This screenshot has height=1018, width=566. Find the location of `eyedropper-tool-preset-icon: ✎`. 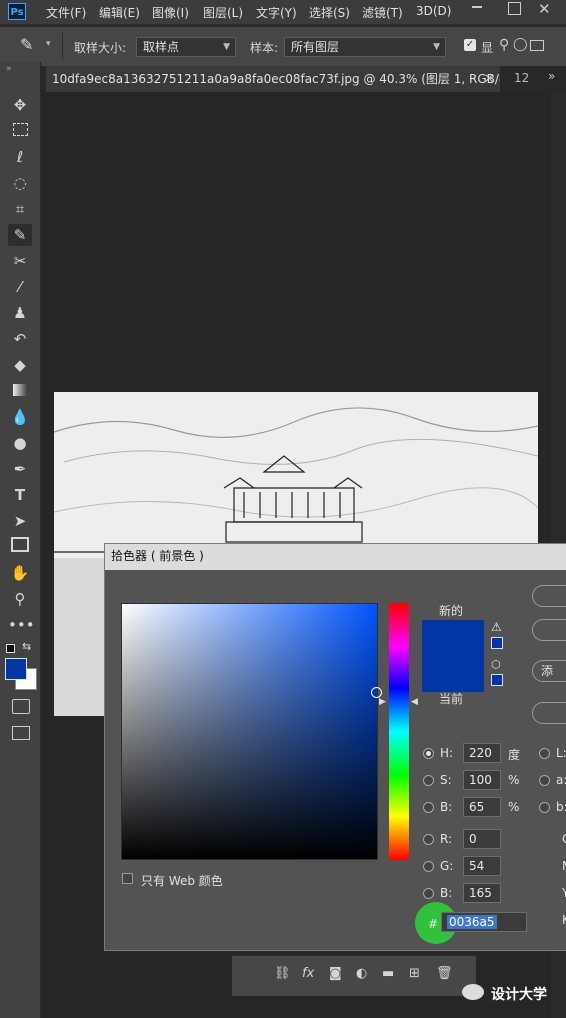

eyedropper-tool-preset-icon: ✎ is located at coordinates (26, 44).